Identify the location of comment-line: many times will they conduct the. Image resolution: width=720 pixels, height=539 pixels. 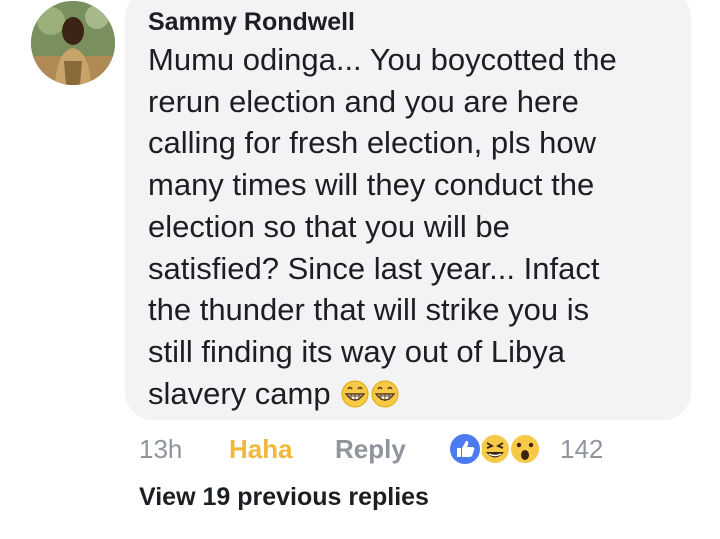
(371, 185).